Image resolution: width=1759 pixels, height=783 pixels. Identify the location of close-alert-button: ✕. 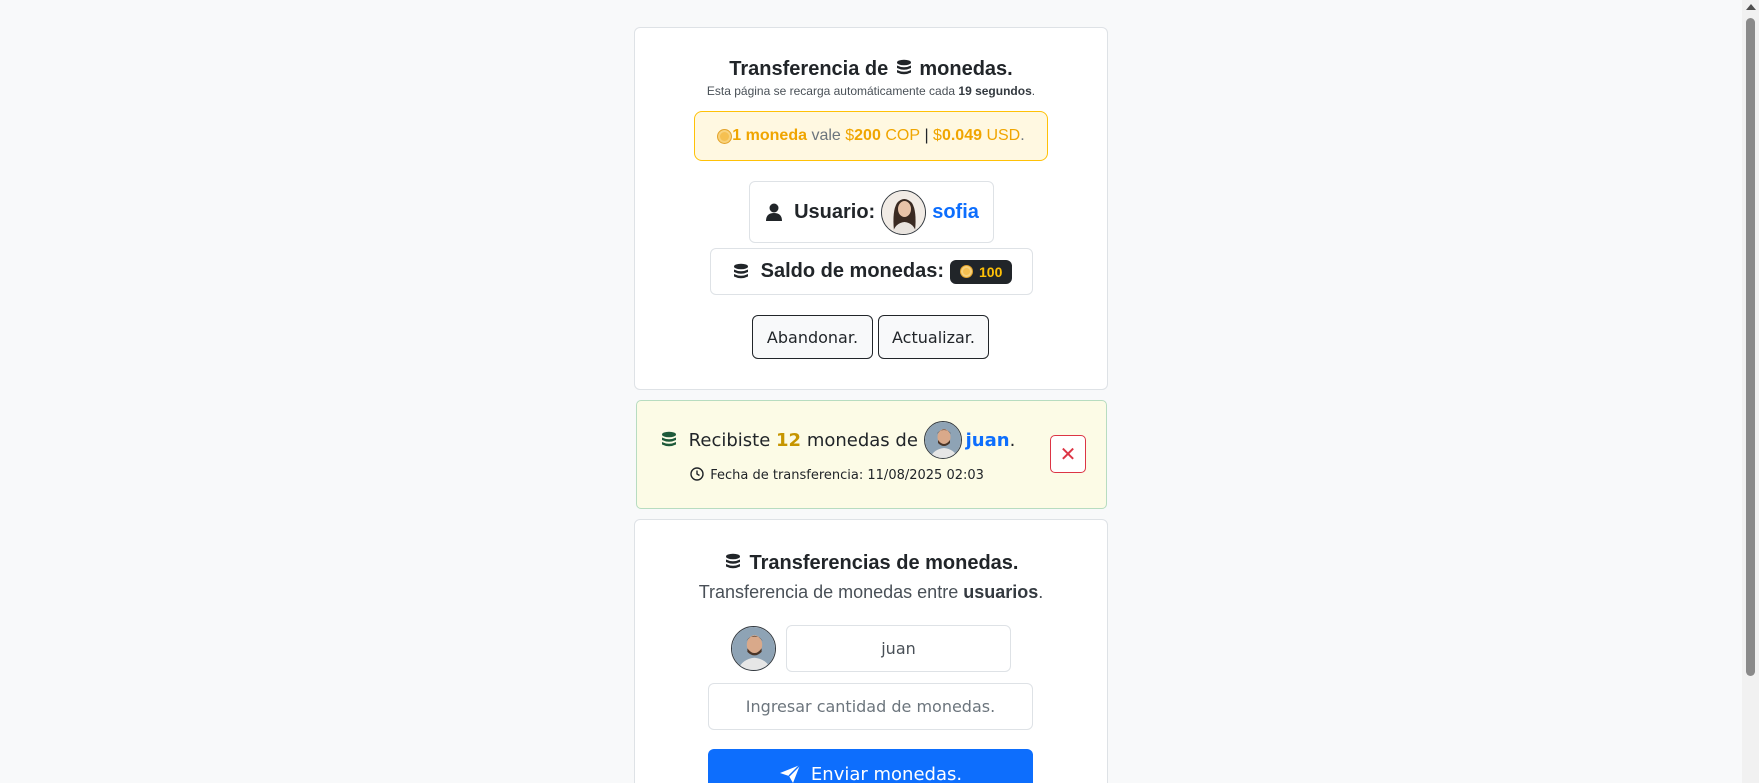
(1068, 454).